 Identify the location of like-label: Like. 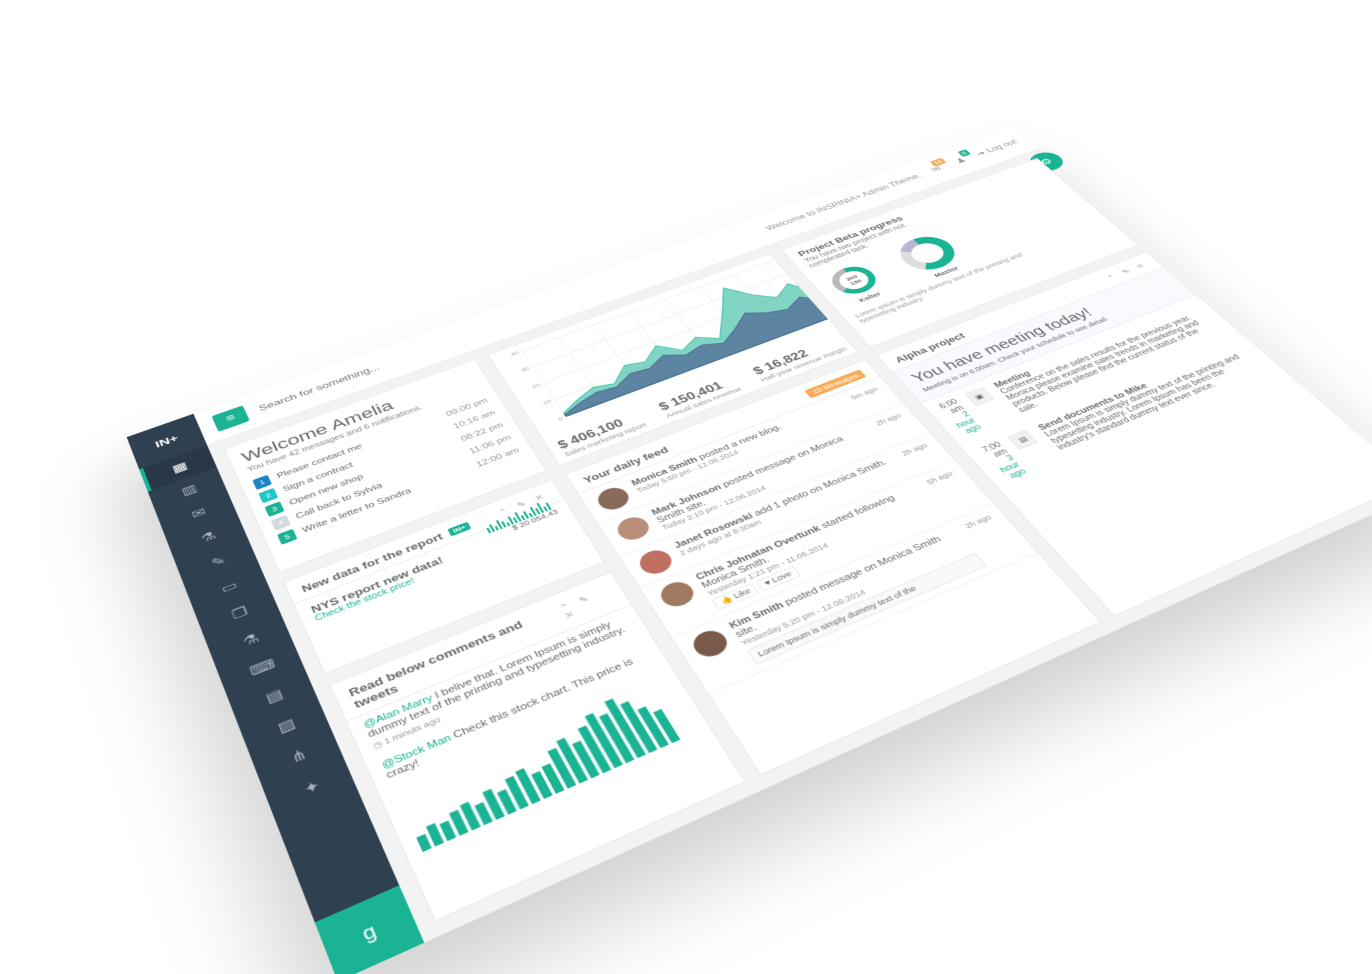
(742, 594).